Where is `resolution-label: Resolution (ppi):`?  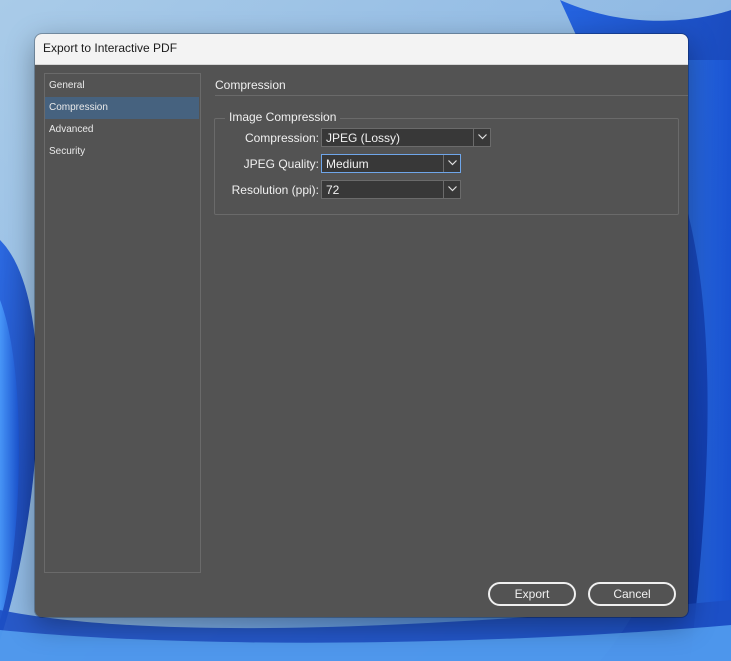 resolution-label: Resolution (ppi): is located at coordinates (275, 190).